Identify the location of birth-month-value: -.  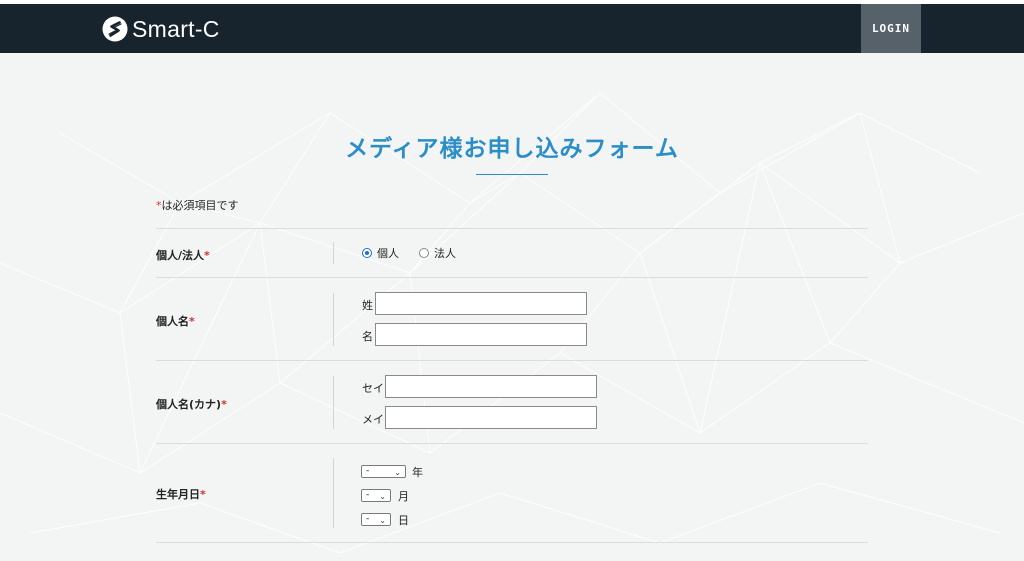
(368, 495).